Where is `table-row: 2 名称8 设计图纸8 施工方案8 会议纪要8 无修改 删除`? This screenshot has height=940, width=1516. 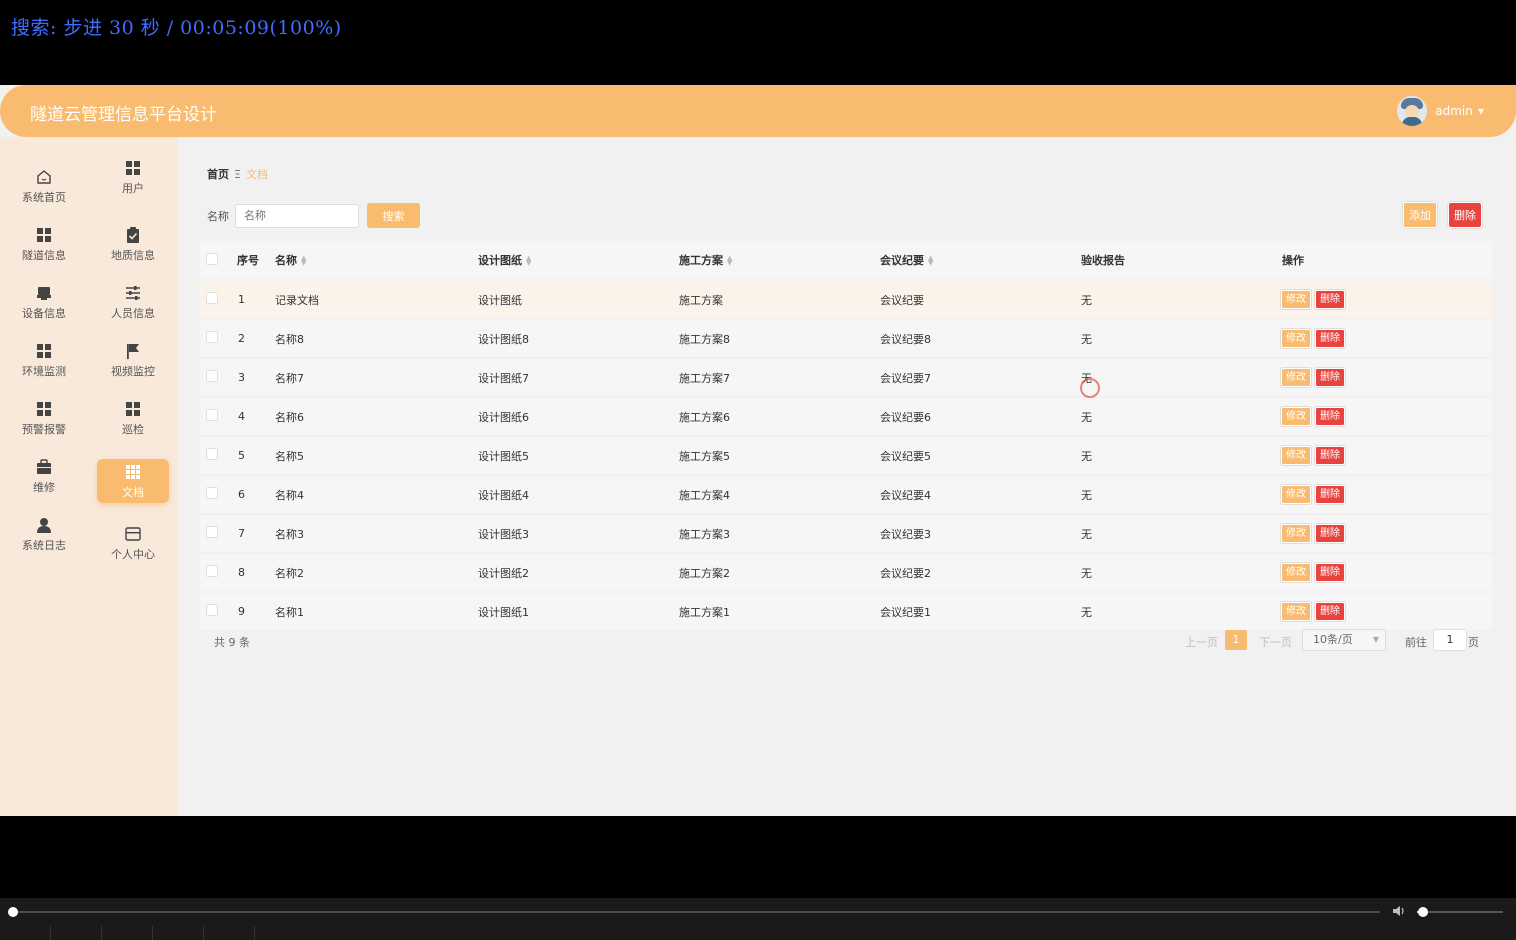 table-row: 2 名称8 设计图纸8 施工方案8 会议纪要8 无修改 删除 is located at coordinates (846, 338).